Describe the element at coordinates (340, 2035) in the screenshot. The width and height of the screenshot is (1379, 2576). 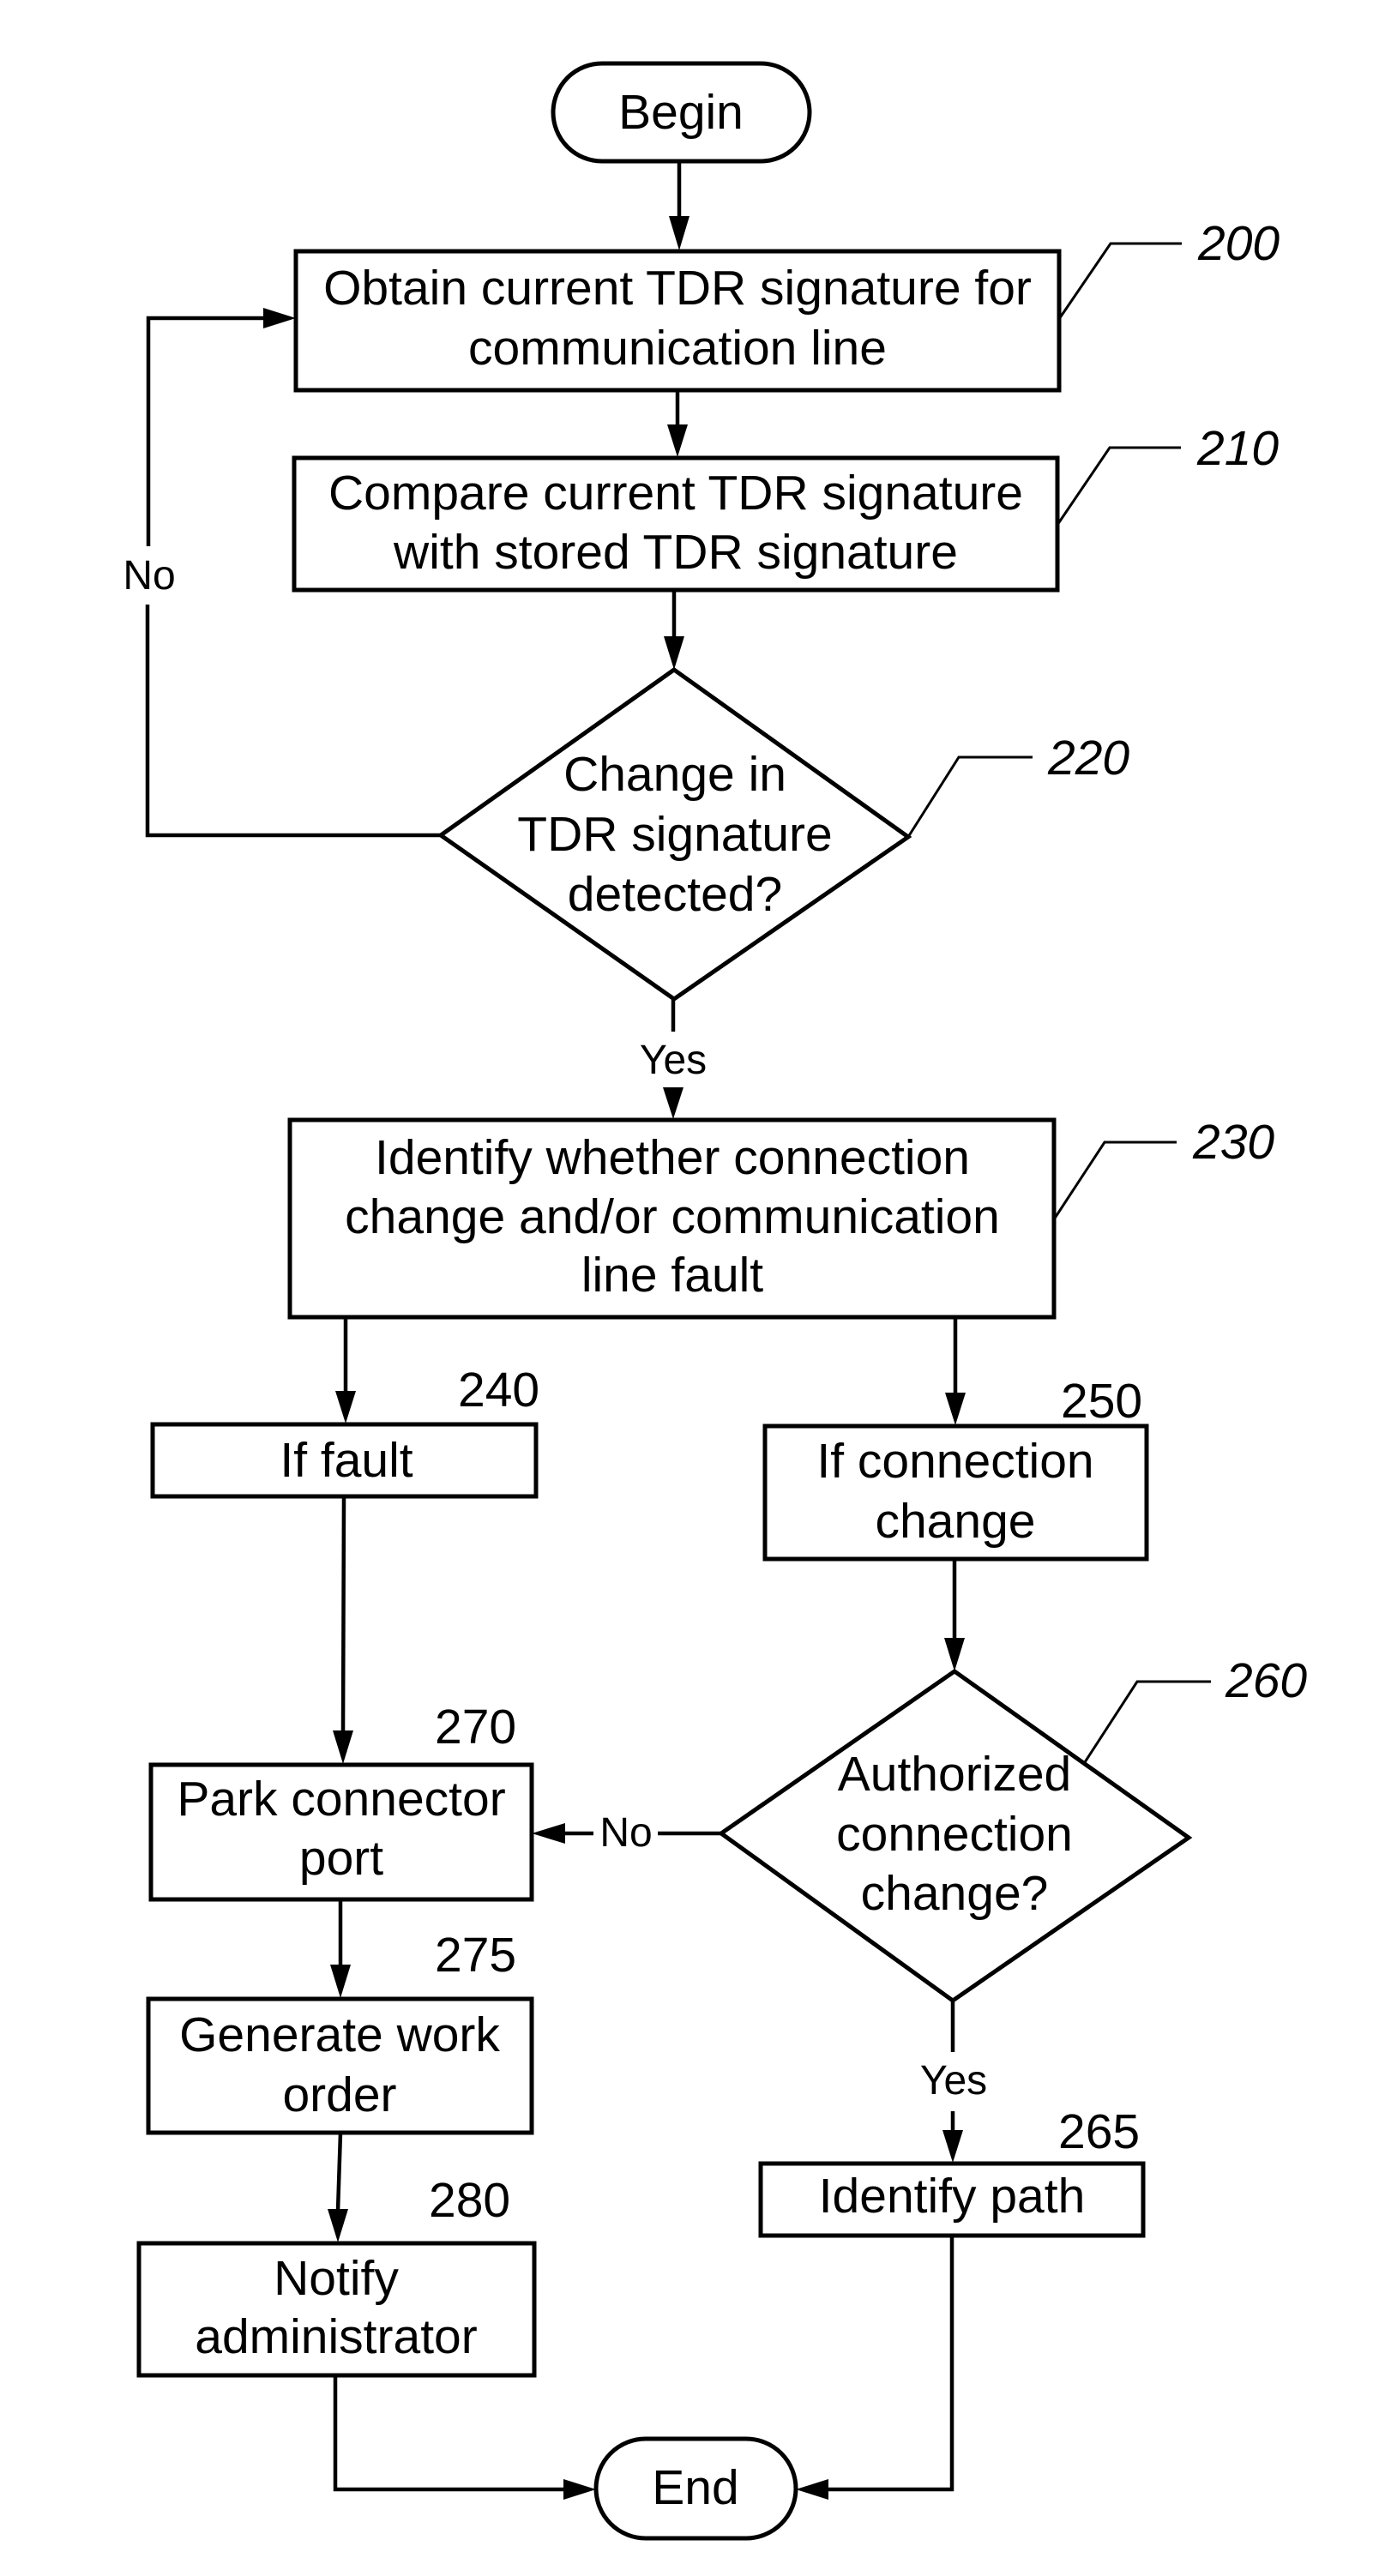
I see `process-text-line: Generate work` at that location.